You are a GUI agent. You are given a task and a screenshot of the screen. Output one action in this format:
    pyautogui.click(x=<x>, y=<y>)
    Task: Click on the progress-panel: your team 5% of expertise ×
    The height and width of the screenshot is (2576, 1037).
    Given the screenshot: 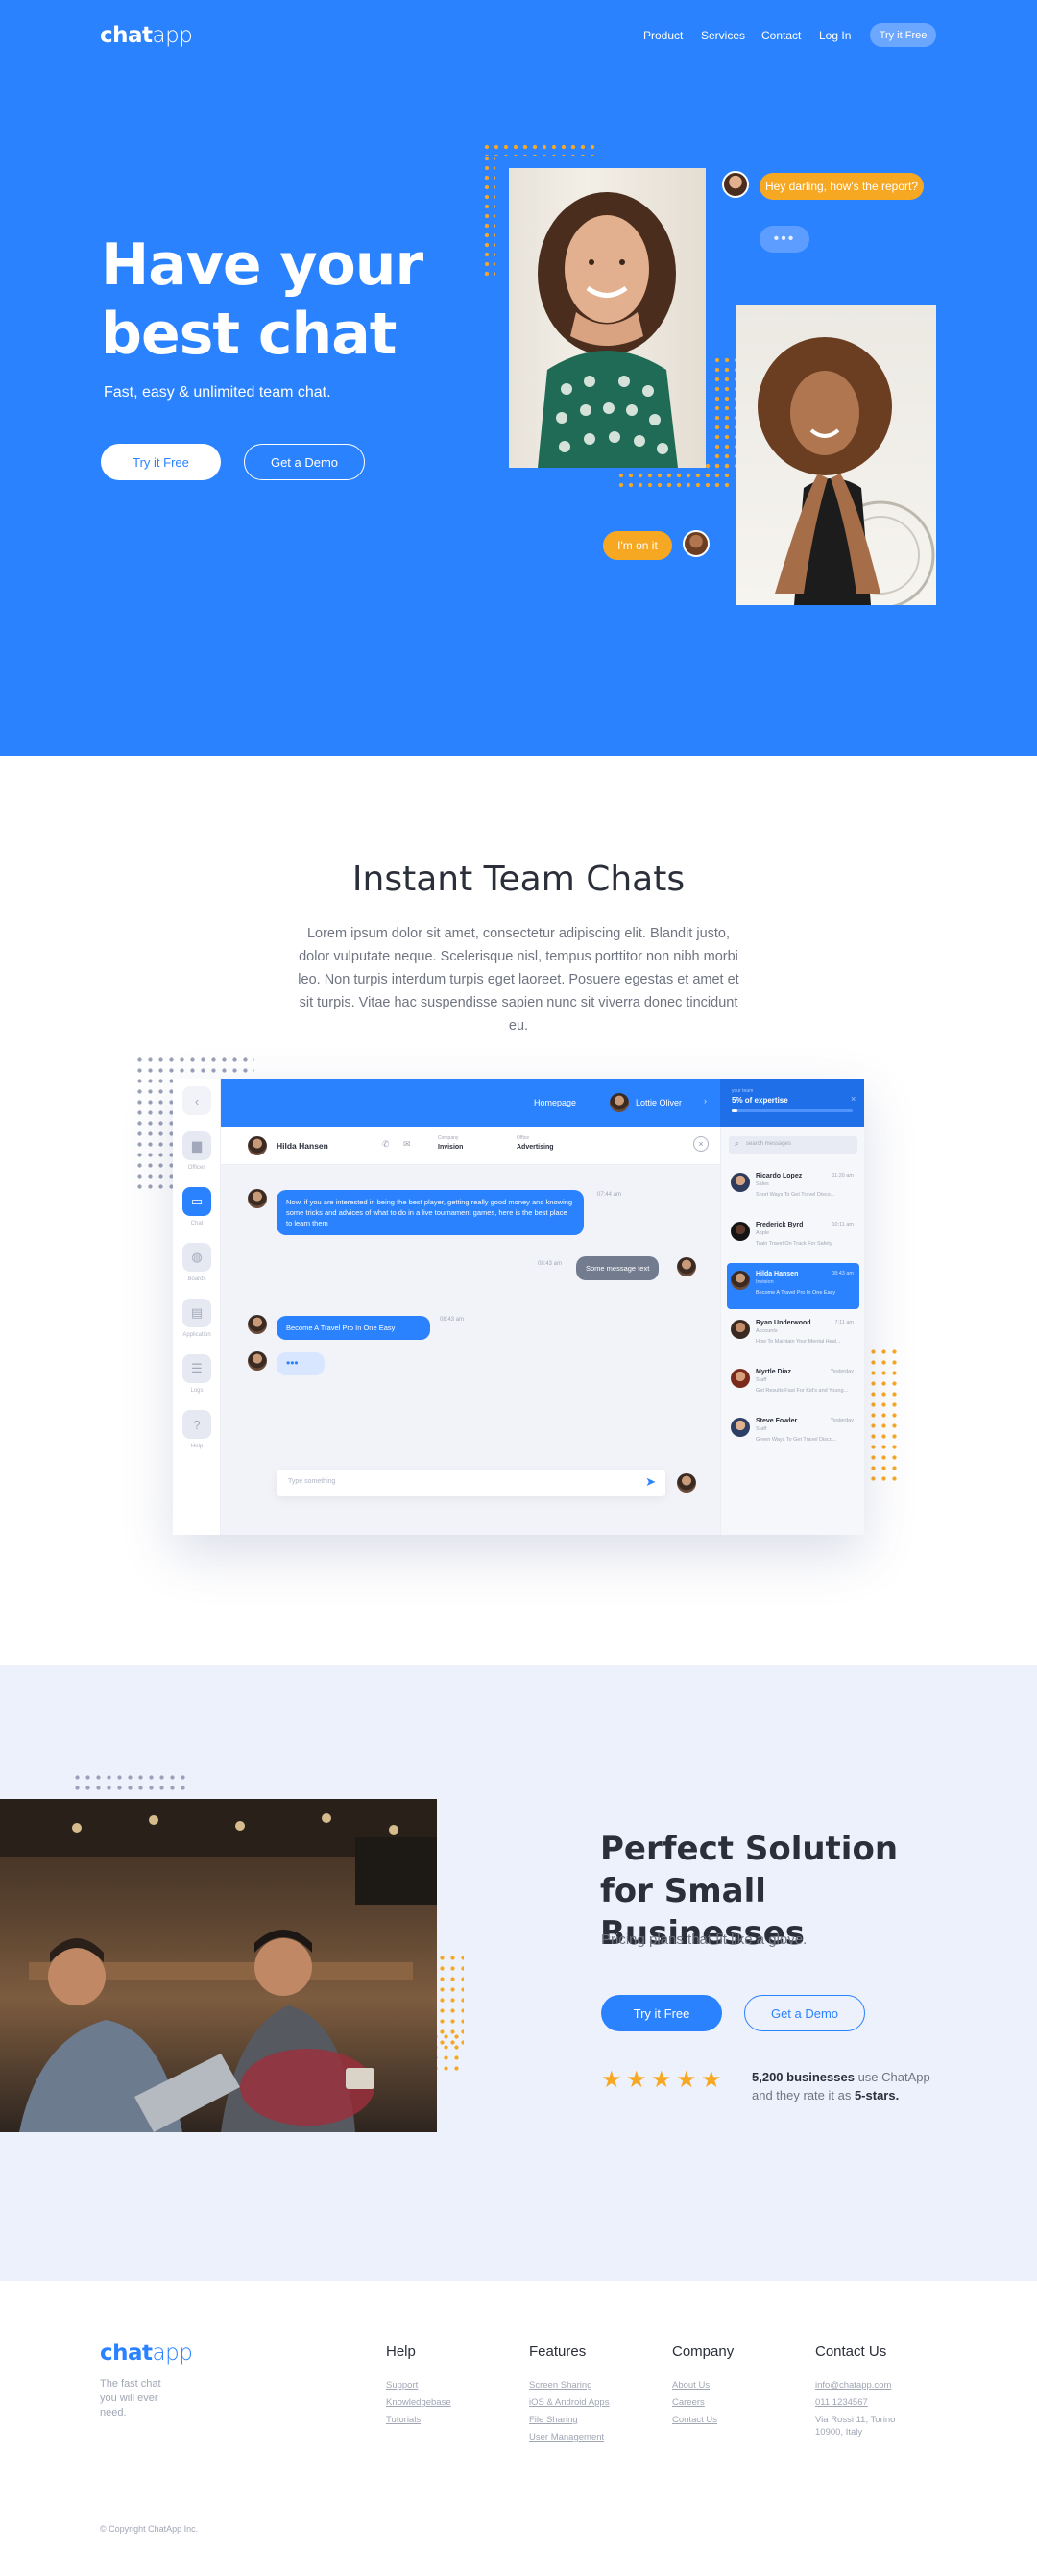 What is the action you would take?
    pyautogui.click(x=792, y=1103)
    